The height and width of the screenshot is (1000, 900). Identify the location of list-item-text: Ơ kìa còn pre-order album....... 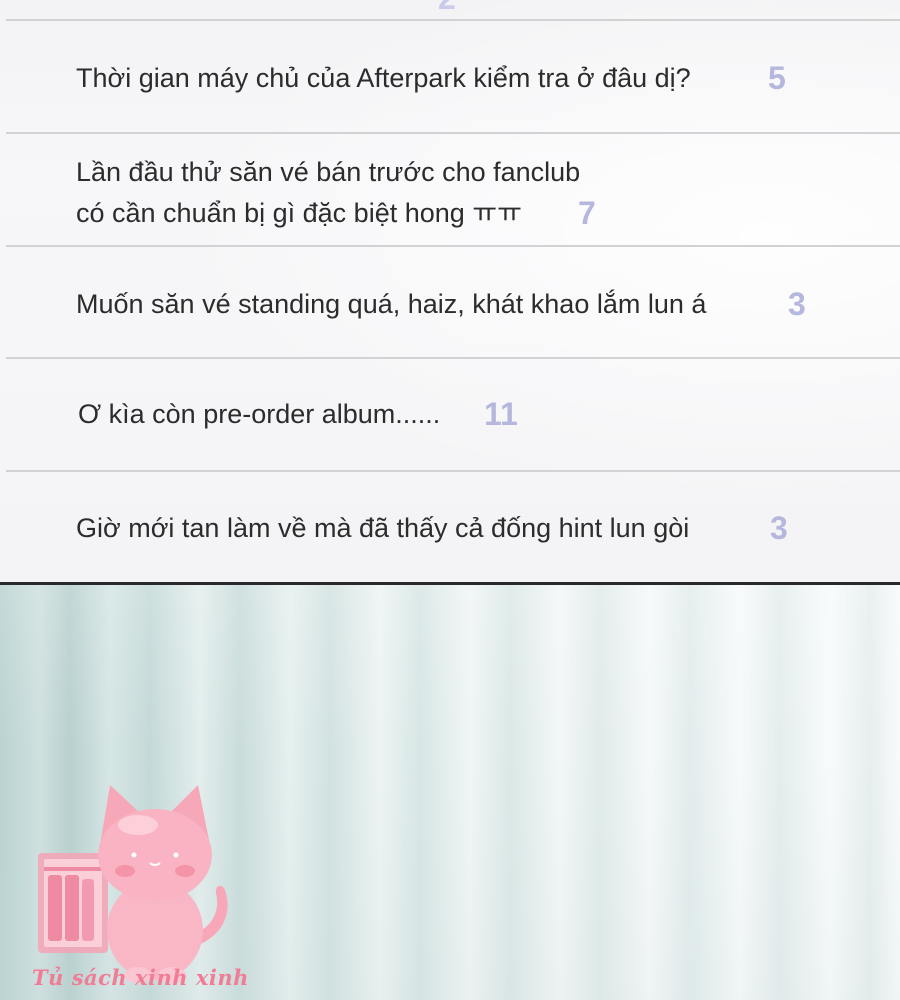
(259, 414).